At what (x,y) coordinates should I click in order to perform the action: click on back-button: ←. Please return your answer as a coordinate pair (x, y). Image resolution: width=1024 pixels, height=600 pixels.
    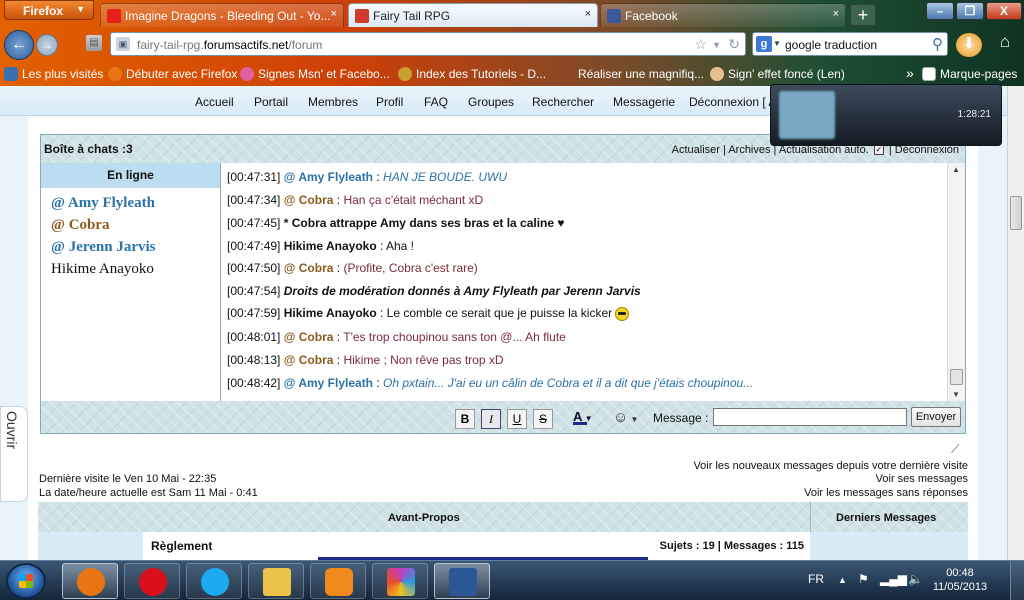
    Looking at the image, I should click on (19, 45).